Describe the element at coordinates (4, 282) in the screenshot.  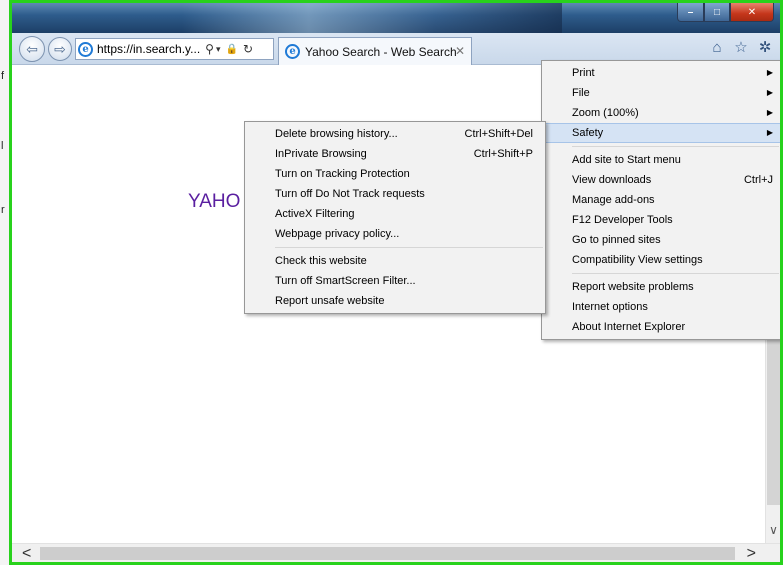
I see `background-window-edge: f l r` at that location.